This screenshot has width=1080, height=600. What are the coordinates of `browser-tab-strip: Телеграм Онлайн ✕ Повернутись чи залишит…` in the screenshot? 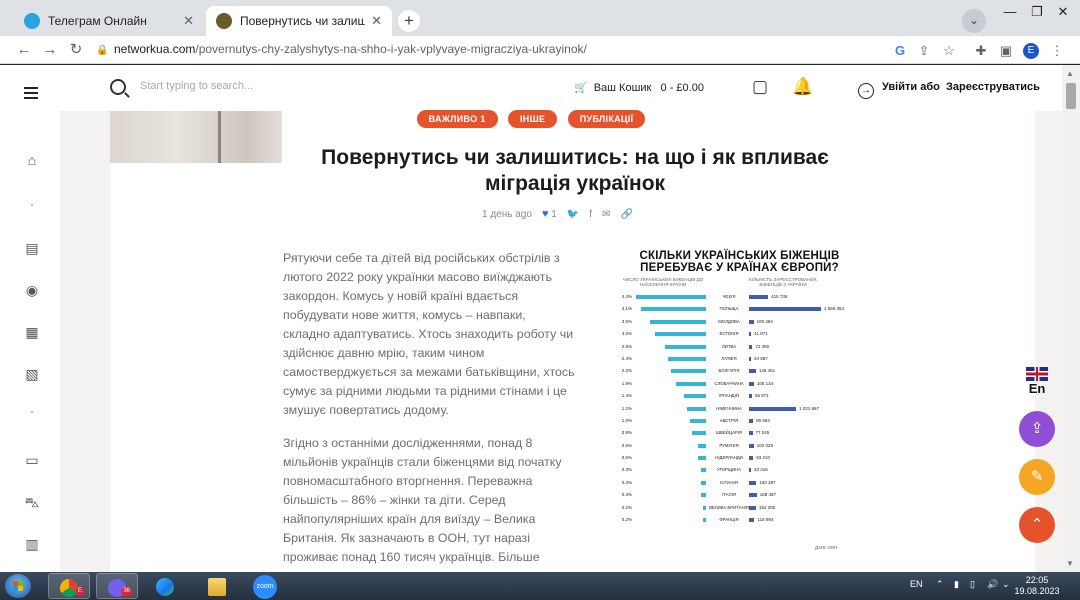 It's located at (540, 18).